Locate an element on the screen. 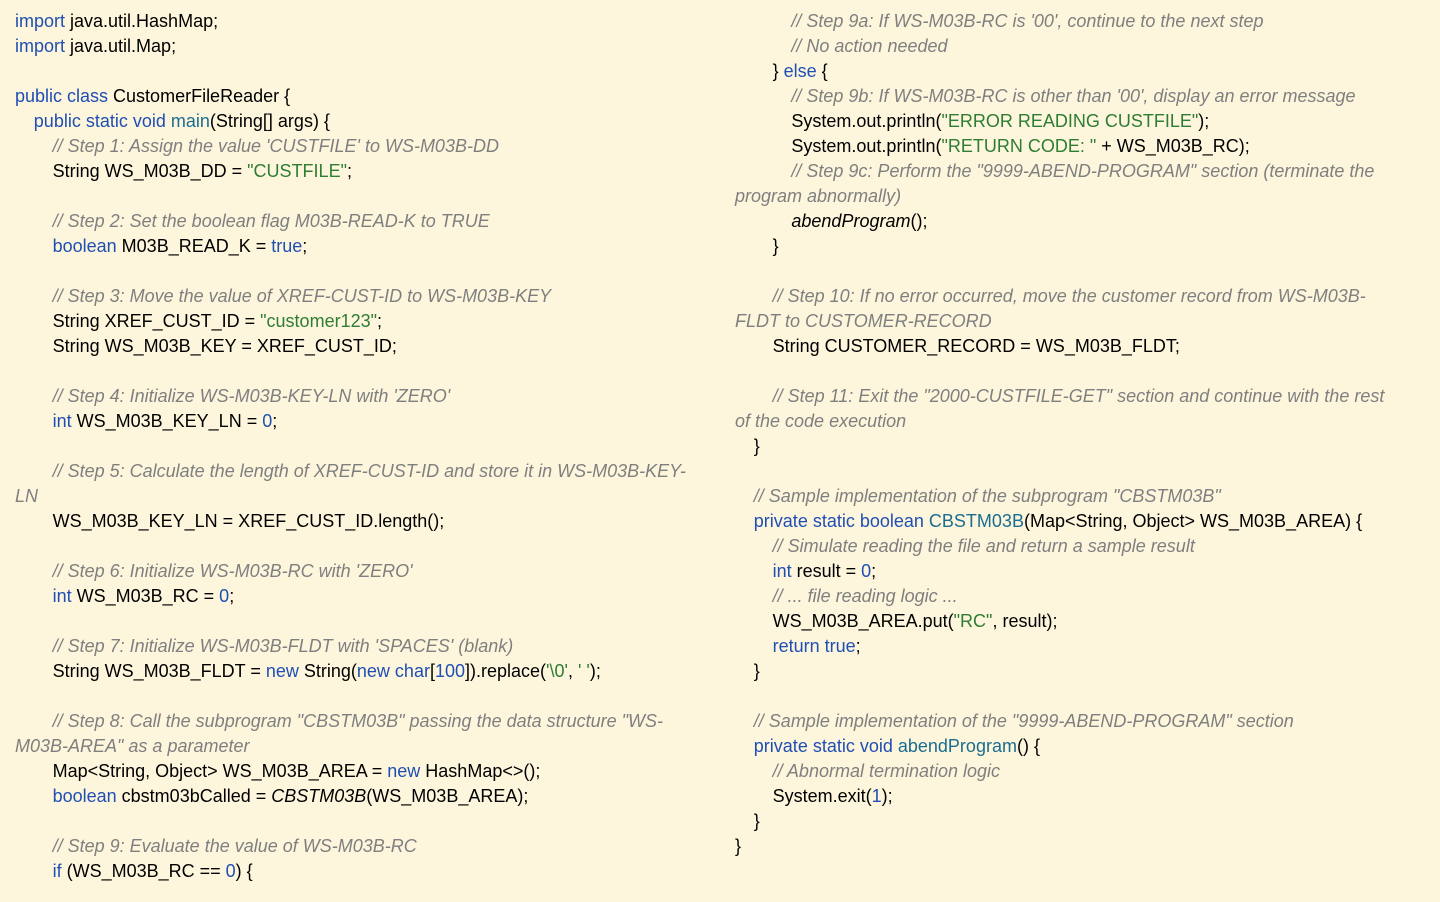  code-token: public static void is located at coordinates (99, 121).